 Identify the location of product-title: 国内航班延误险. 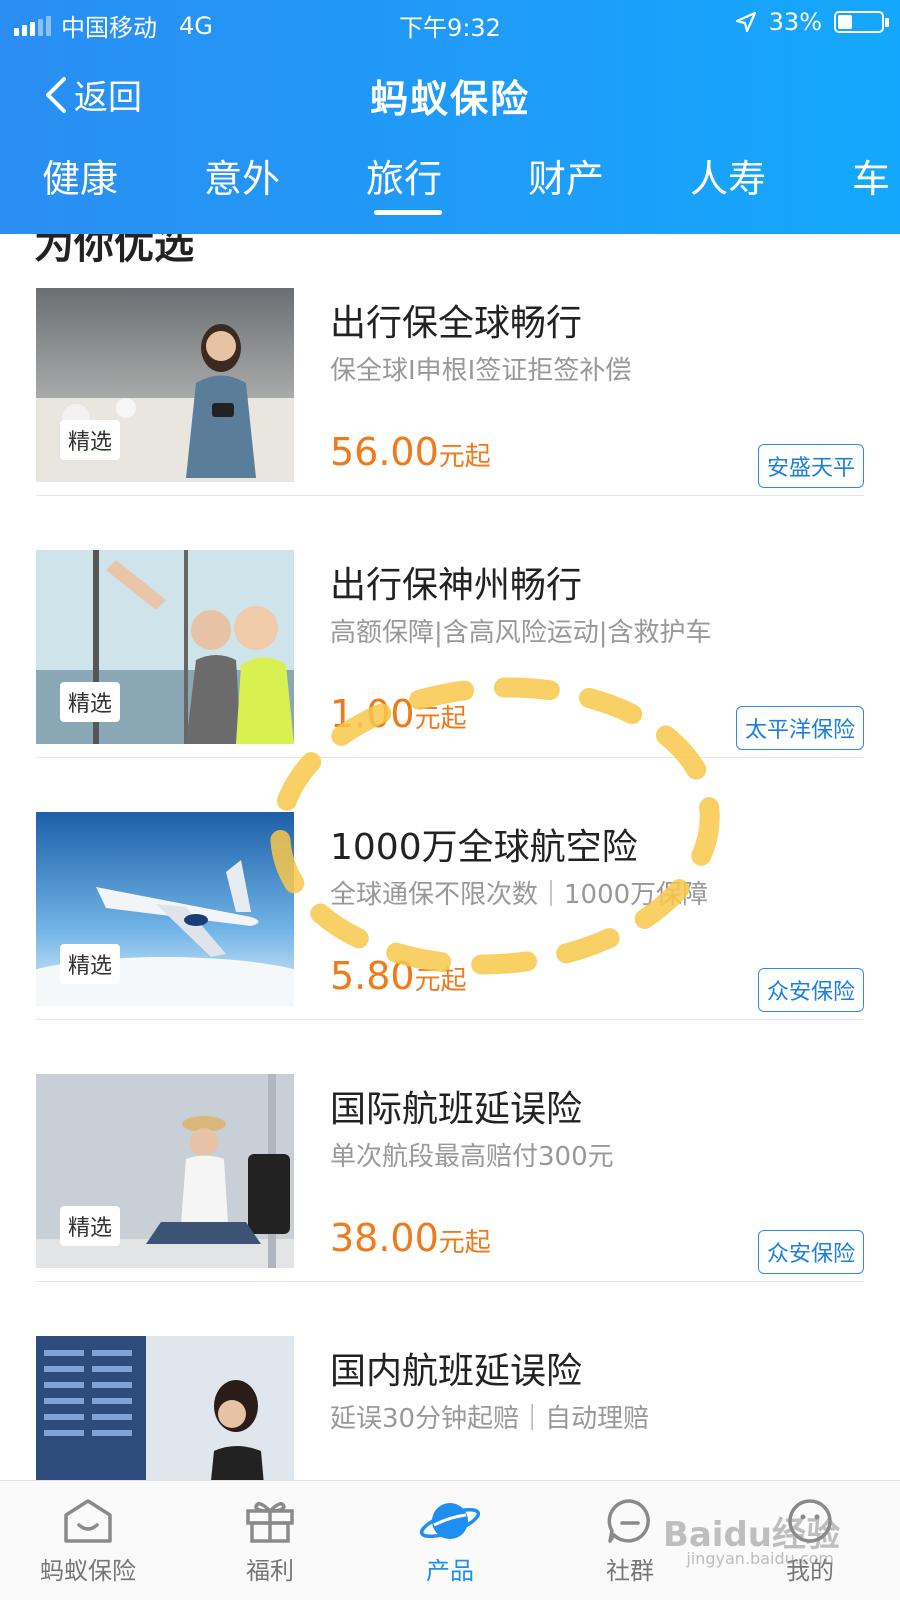
(456, 1368).